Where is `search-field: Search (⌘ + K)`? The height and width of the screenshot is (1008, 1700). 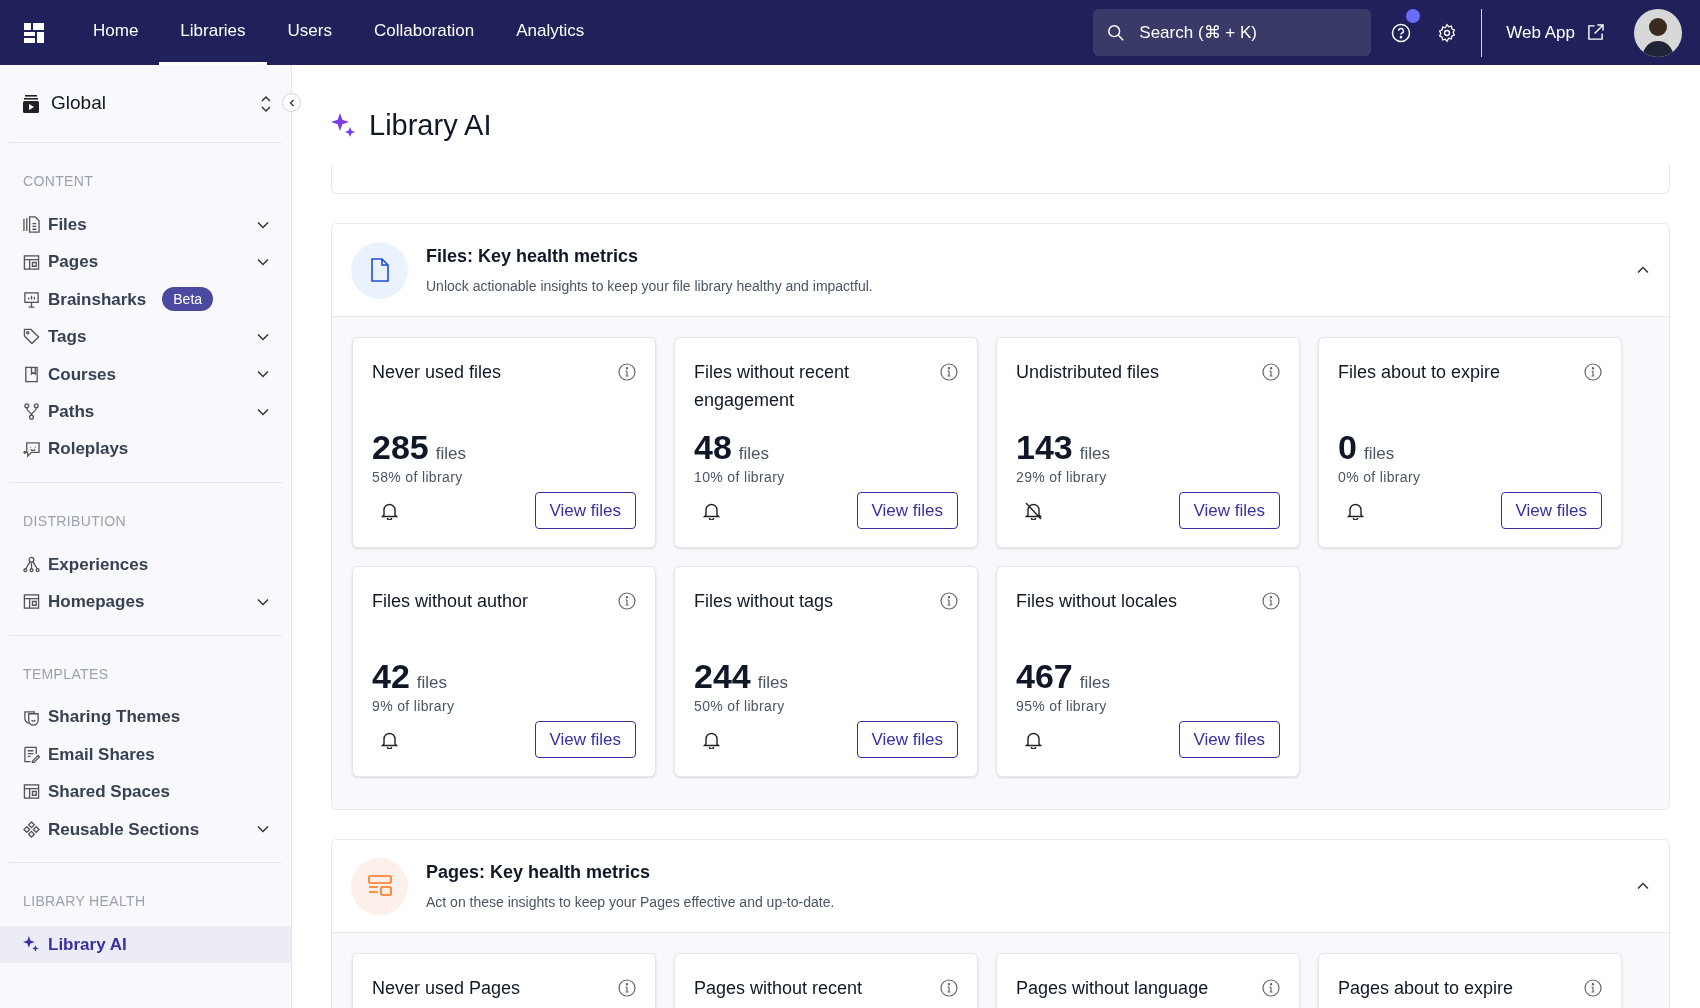
search-field: Search (⌘ + K) is located at coordinates (1232, 32).